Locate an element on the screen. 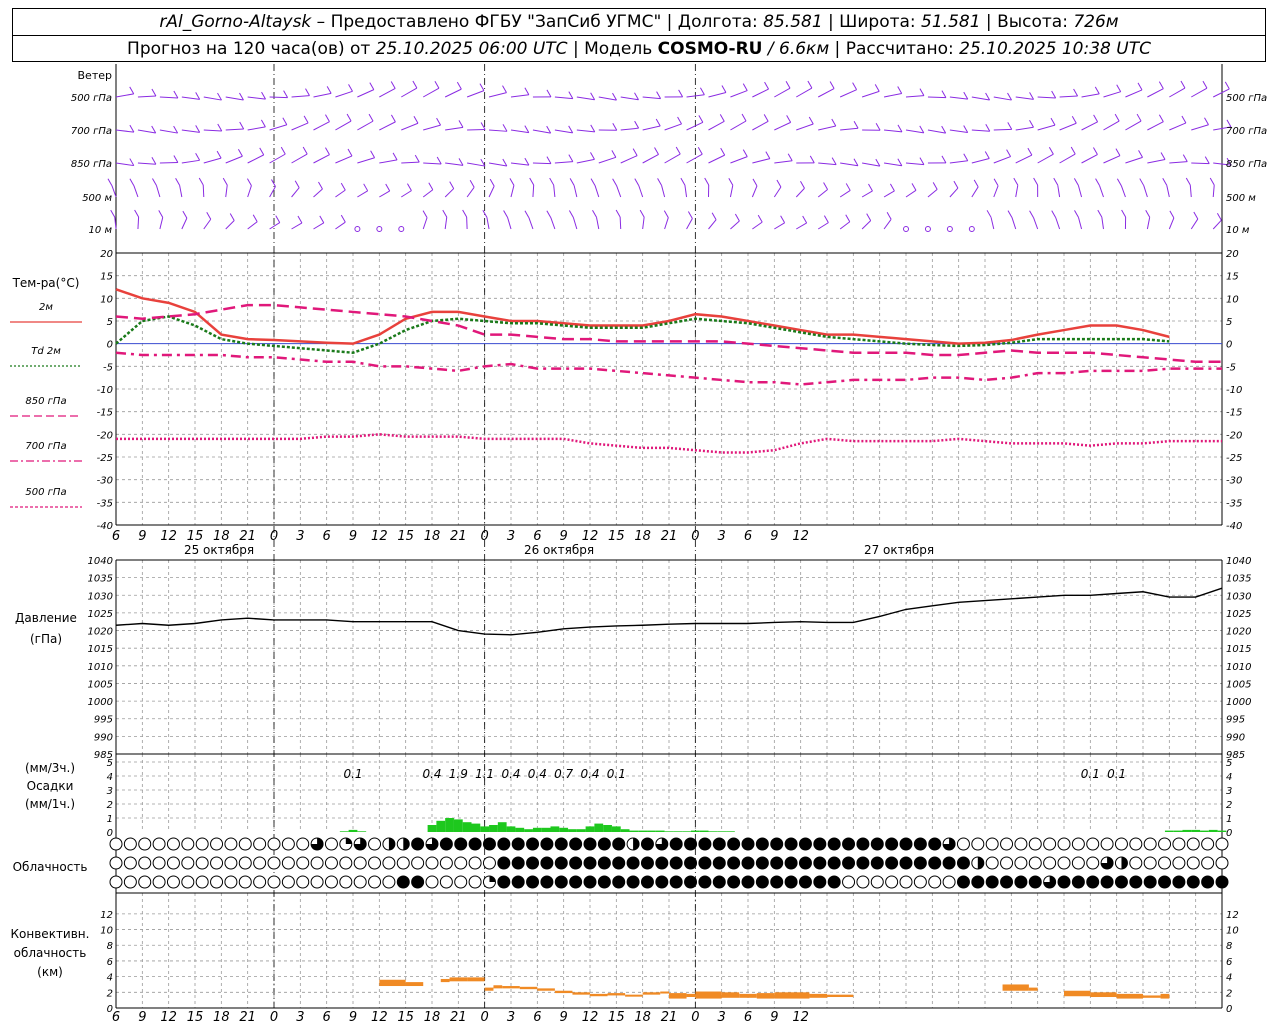 The width and height of the screenshot is (1280, 1024). convective-tick: 10 is located at coordinates (1232, 931).